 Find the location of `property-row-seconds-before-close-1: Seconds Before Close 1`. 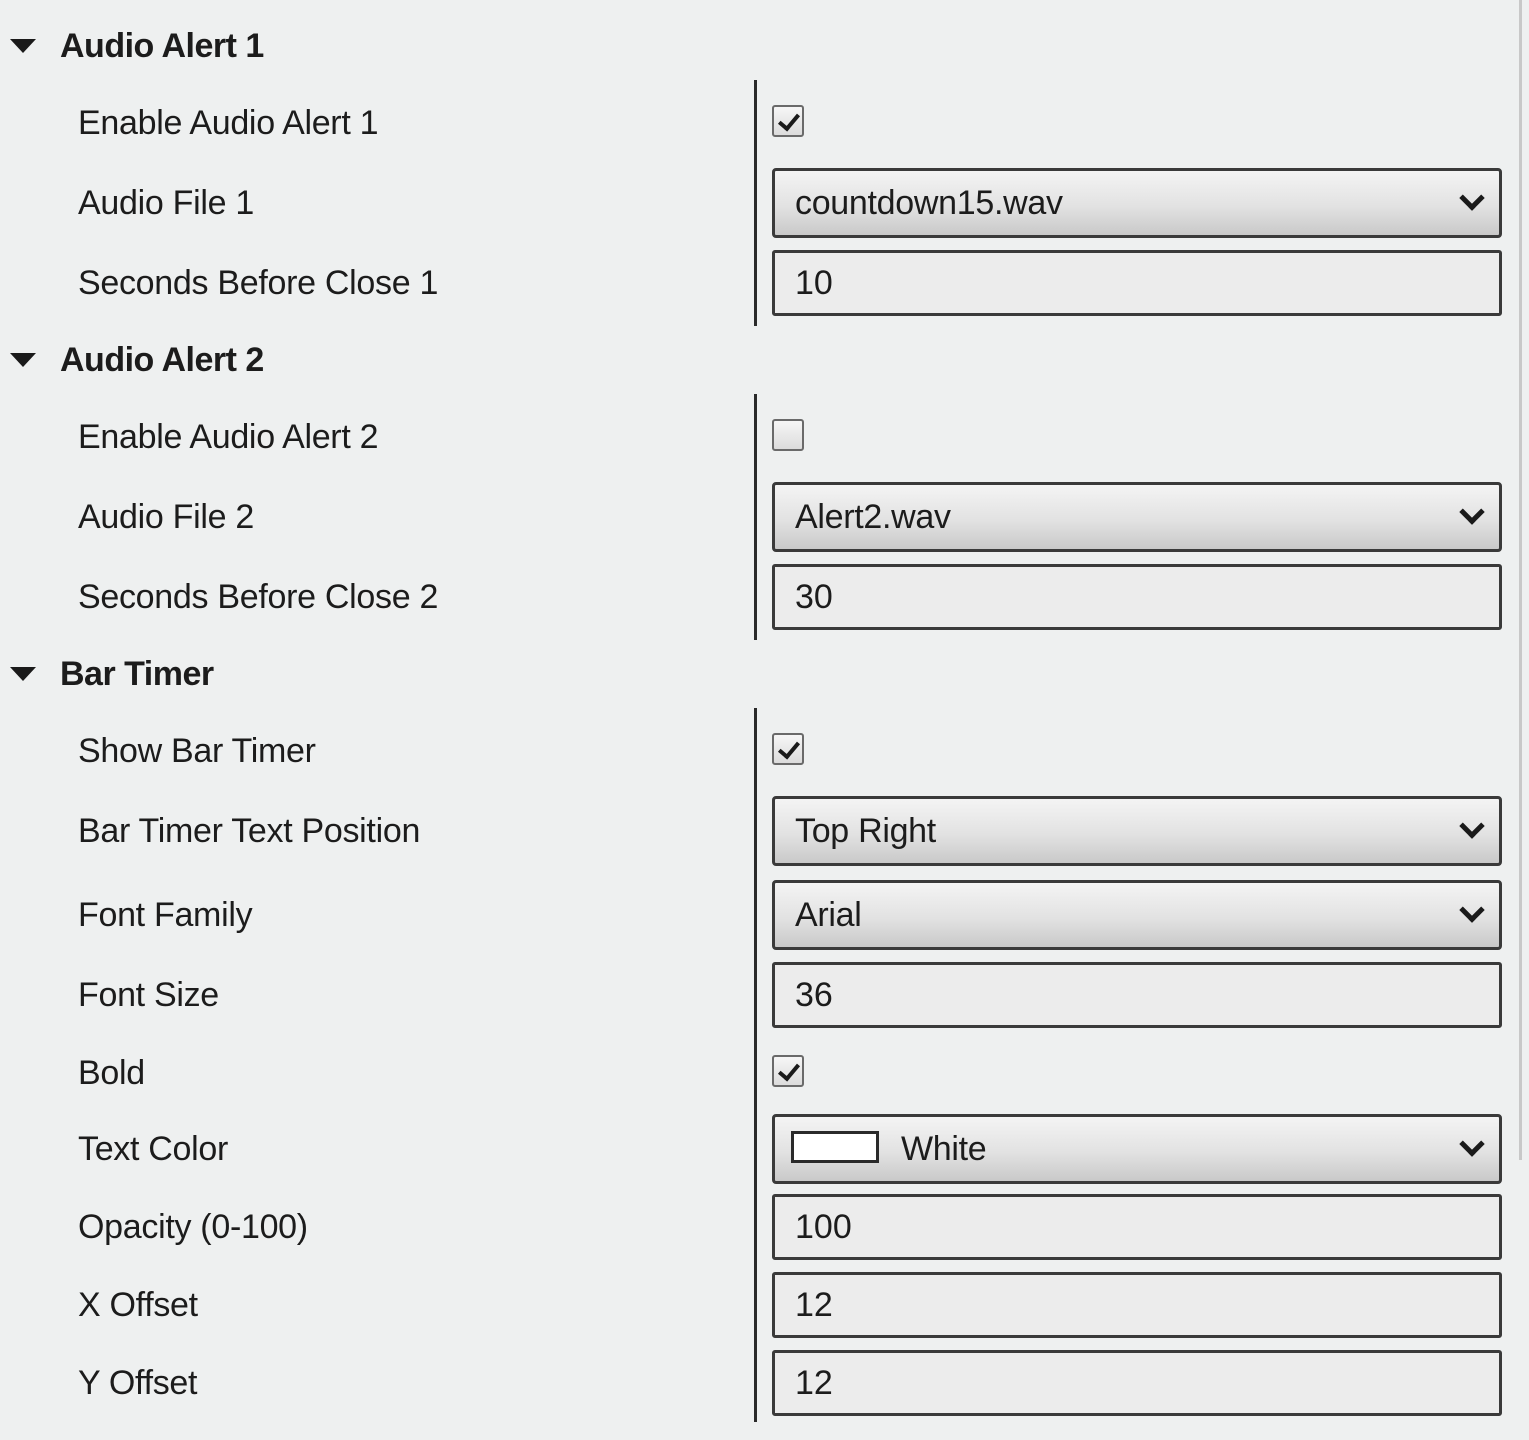

property-row-seconds-before-close-1: Seconds Before Close 1 is located at coordinates (755, 283).